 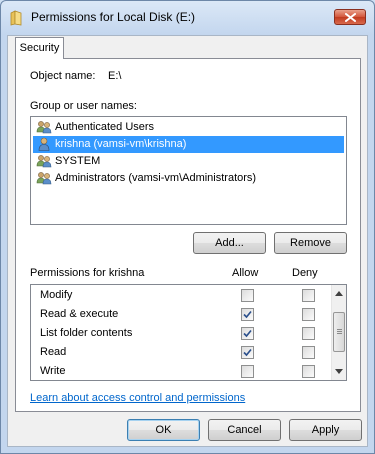 I want to click on tab-security: Security, so click(x=39, y=48).